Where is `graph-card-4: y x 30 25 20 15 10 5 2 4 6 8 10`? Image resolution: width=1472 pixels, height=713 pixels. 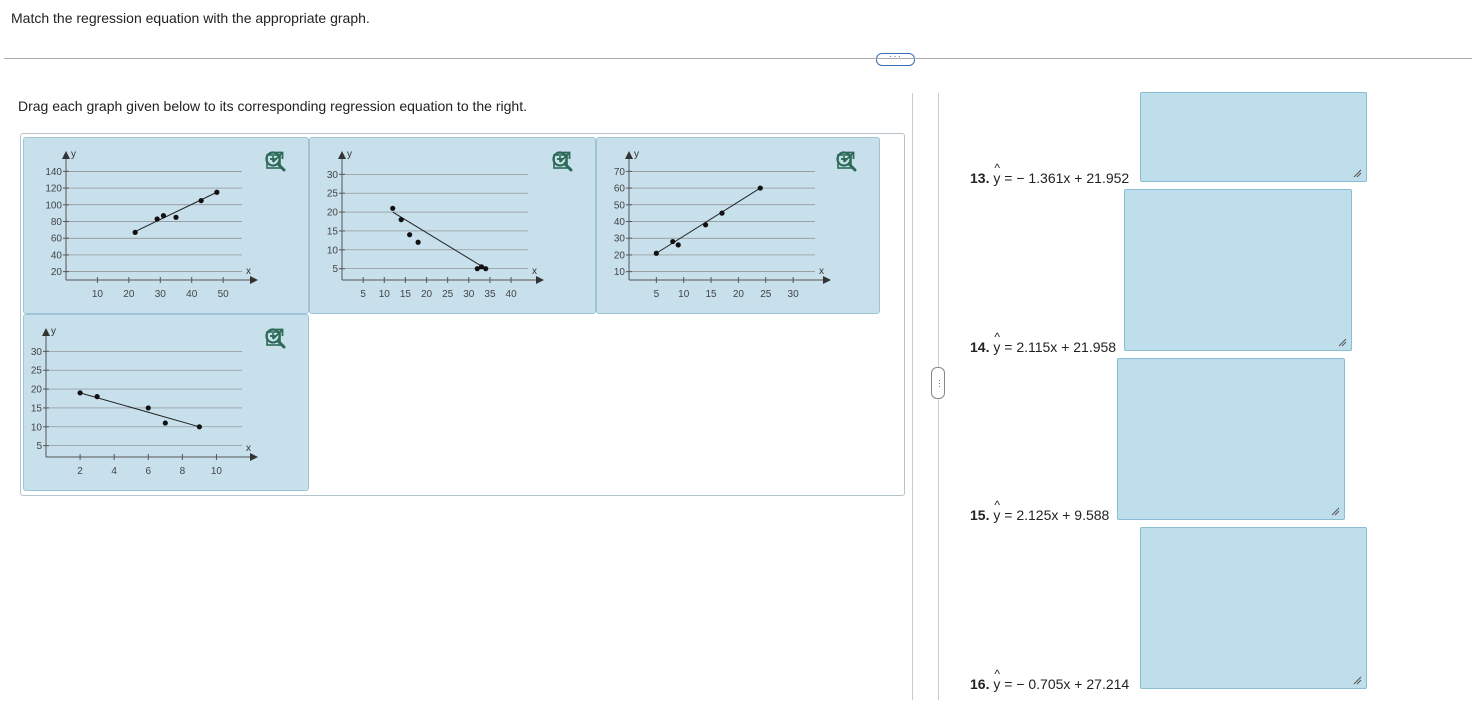 graph-card-4: y x 30 25 20 15 10 5 2 4 6 8 10 is located at coordinates (166, 402).